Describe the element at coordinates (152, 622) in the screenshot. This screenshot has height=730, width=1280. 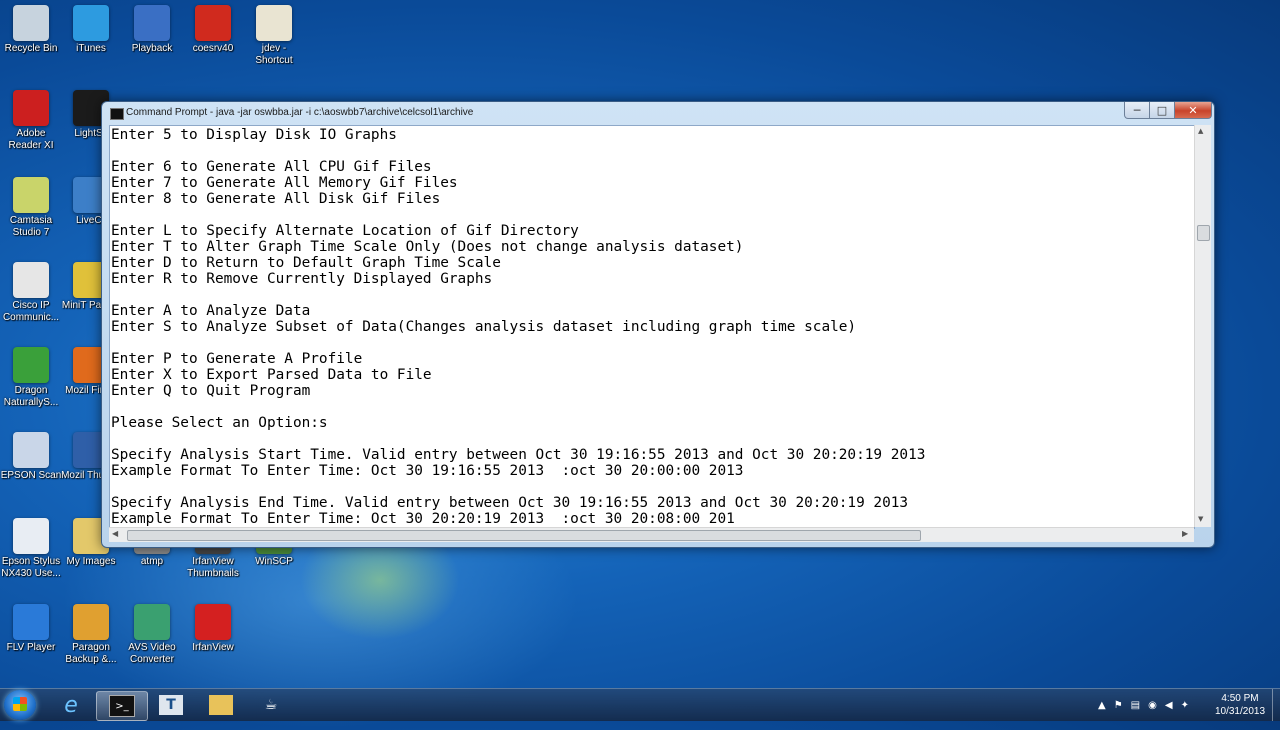
I see `avs-video-icon` at that location.